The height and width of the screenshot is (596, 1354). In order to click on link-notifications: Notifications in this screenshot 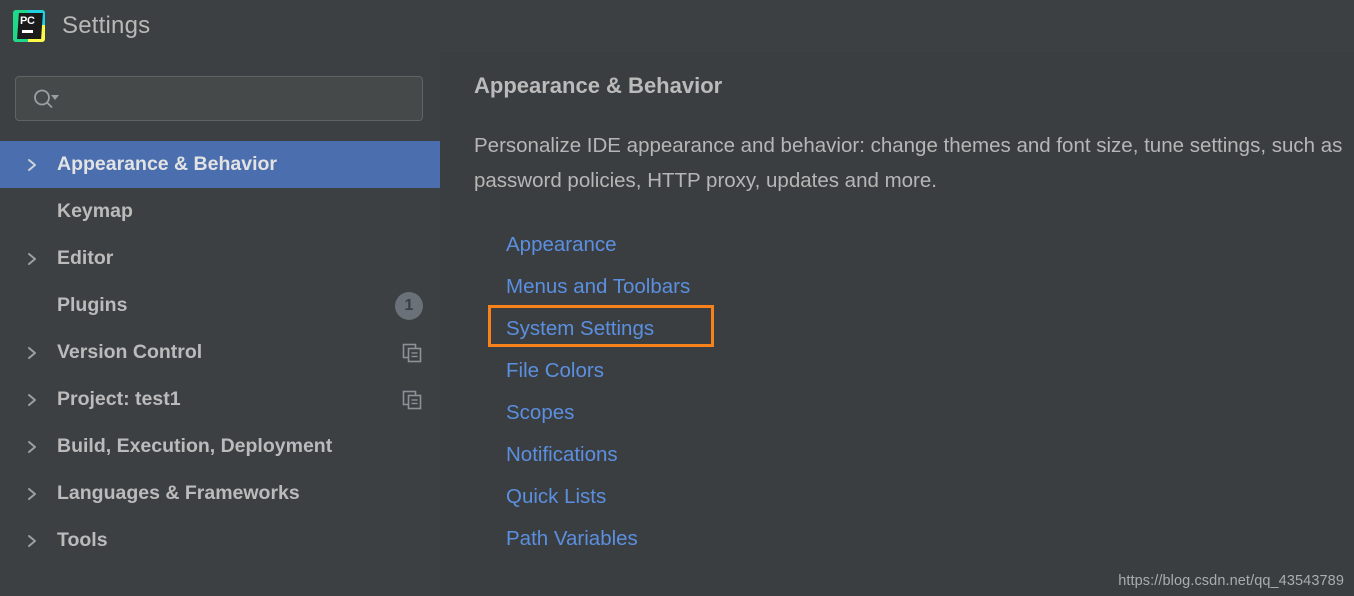, I will do `click(562, 455)`.